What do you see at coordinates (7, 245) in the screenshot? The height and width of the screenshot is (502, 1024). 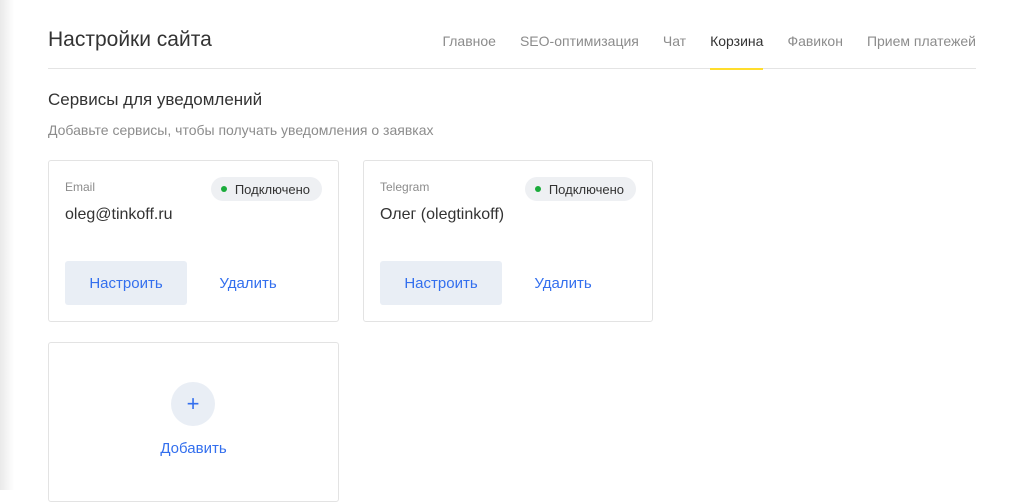 I see `left-panel-edge` at bounding box center [7, 245].